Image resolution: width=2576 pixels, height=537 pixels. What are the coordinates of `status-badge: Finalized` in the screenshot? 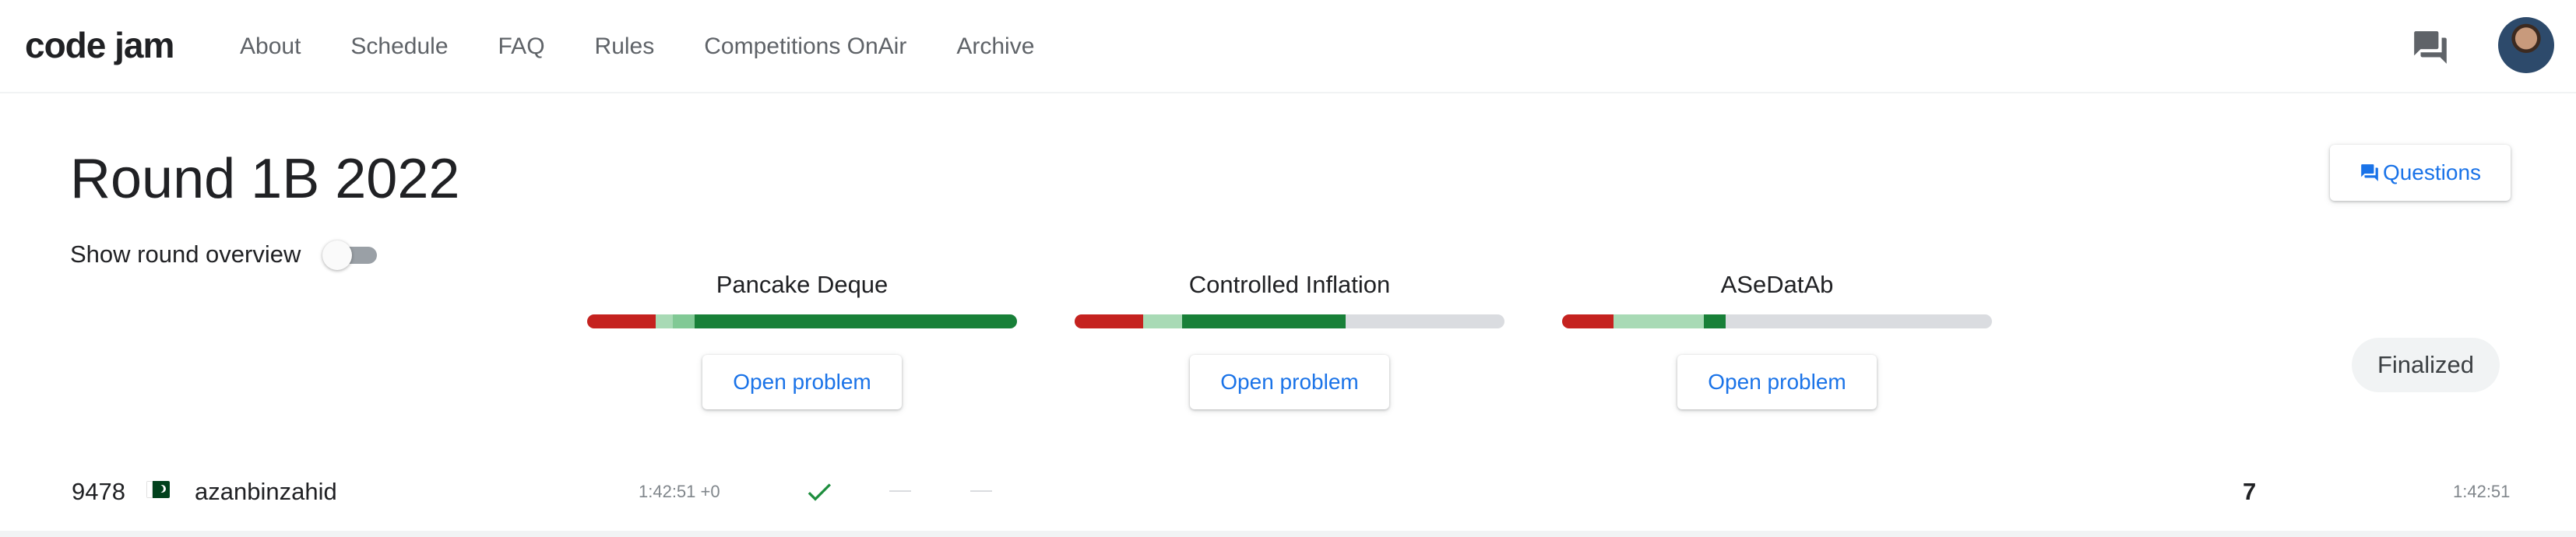 It's located at (2426, 365).